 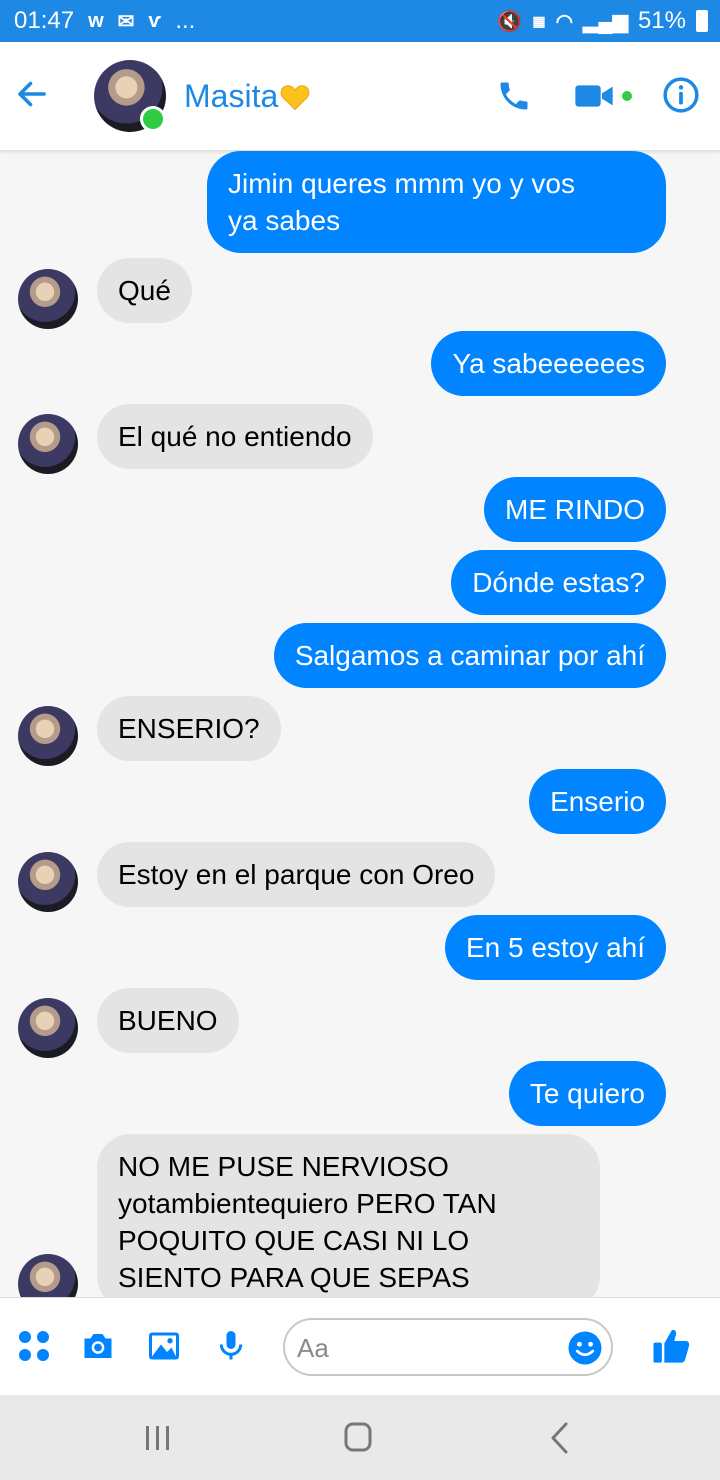 What do you see at coordinates (469, 655) in the screenshot?
I see `outgoing-message: Salgamos a caminar por ahí` at bounding box center [469, 655].